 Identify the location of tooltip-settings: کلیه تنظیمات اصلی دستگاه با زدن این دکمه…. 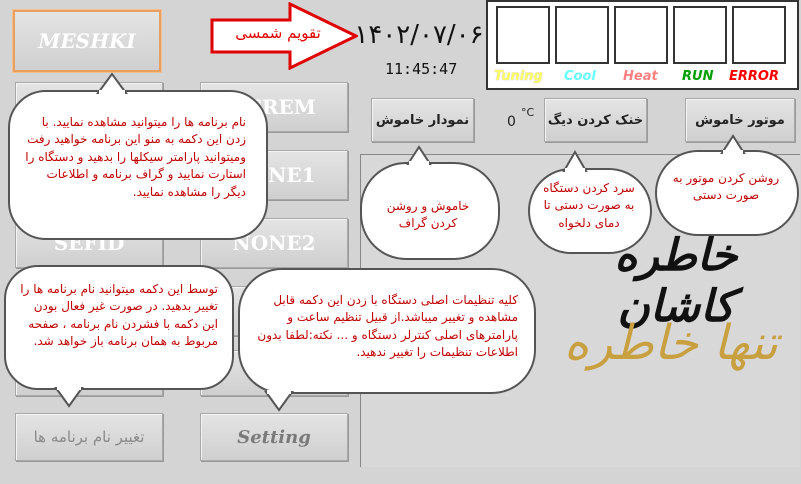
(387, 331).